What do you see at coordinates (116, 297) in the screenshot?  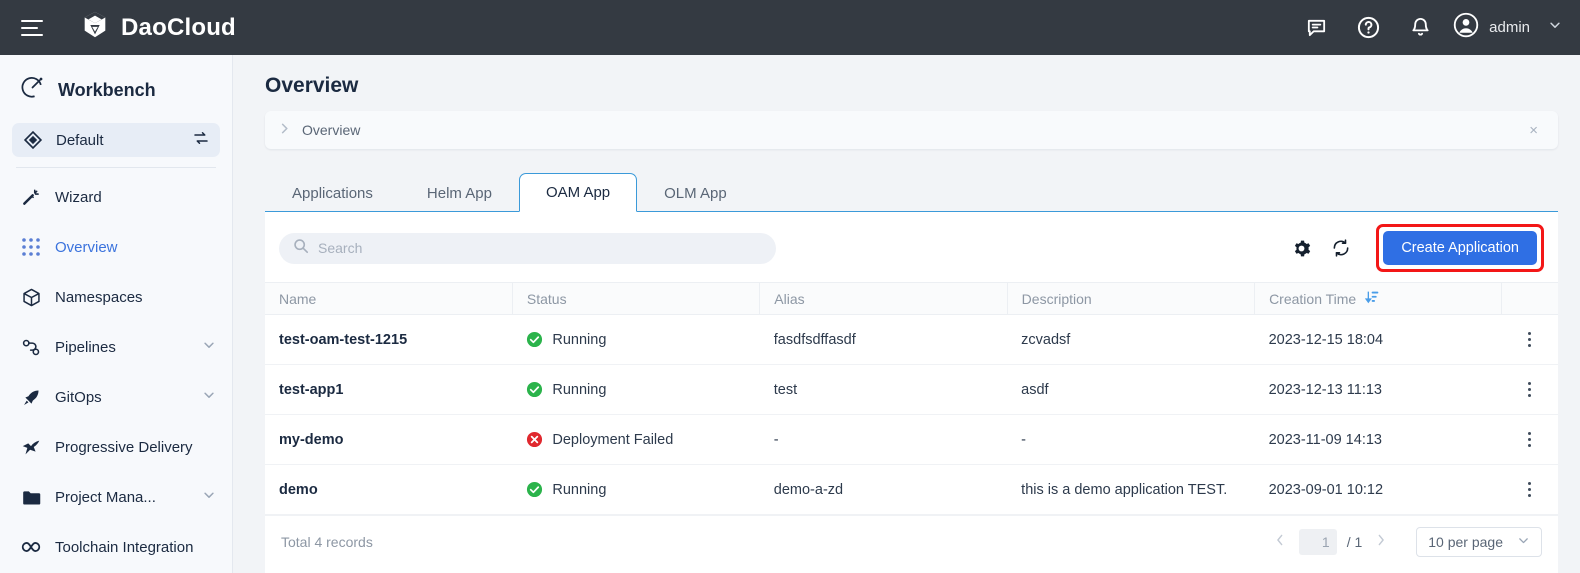 I see `sidebar-item-namespaces: Namespaces` at bounding box center [116, 297].